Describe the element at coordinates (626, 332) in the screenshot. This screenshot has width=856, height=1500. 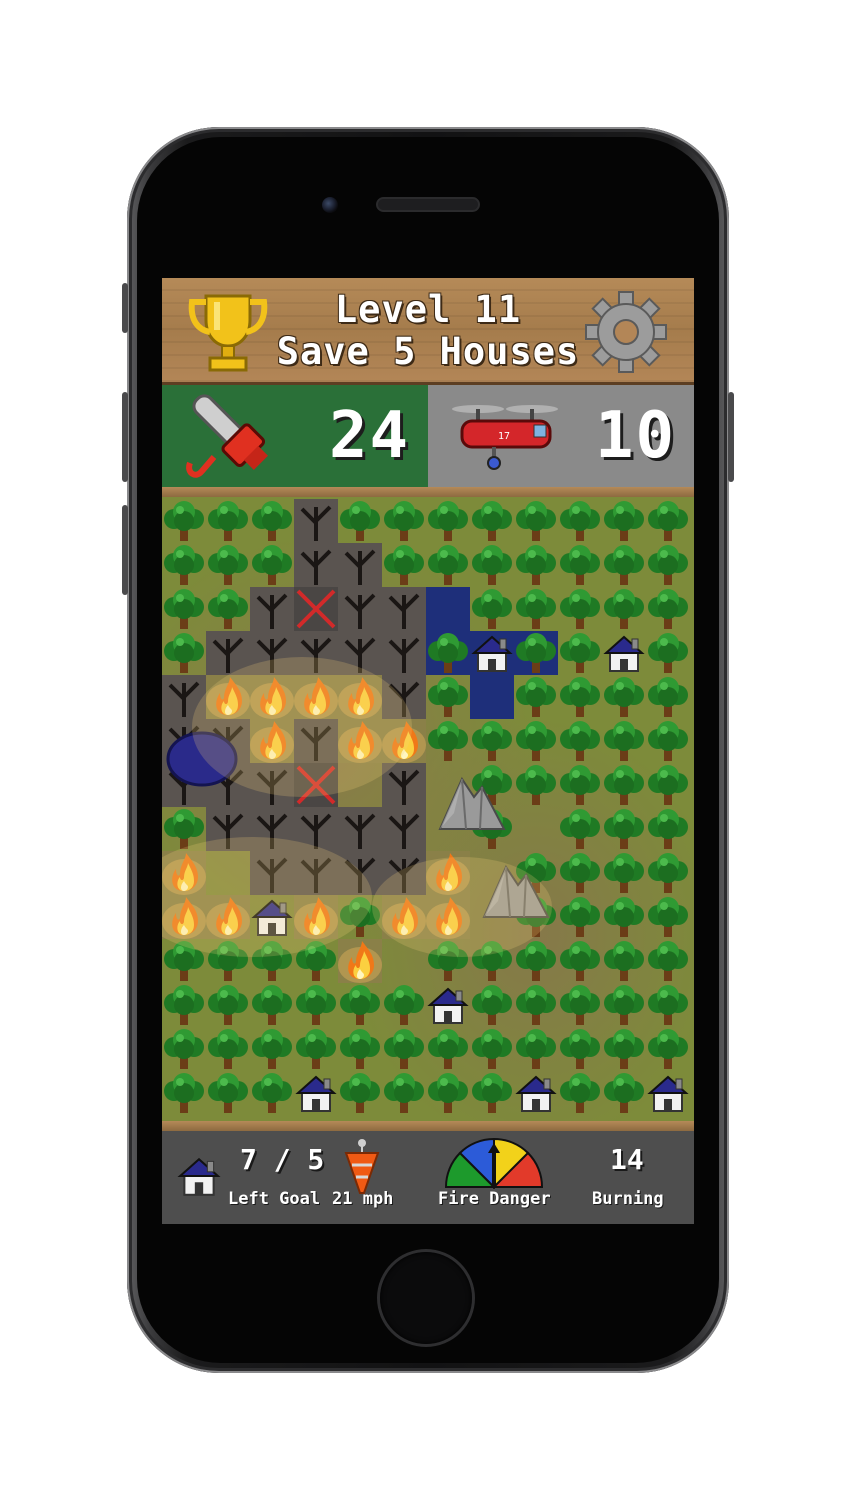
I see `gear-icon` at that location.